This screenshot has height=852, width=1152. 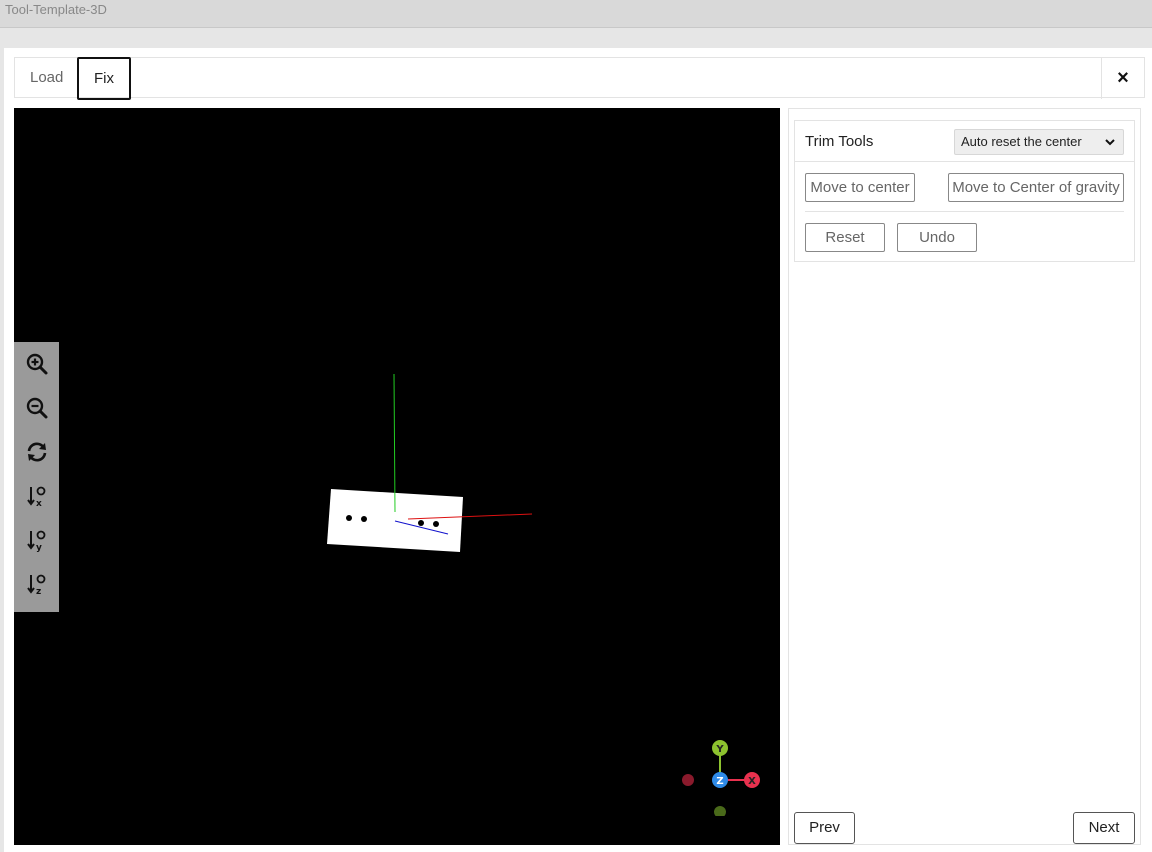 I want to click on refresh-button, so click(x=36, y=452).